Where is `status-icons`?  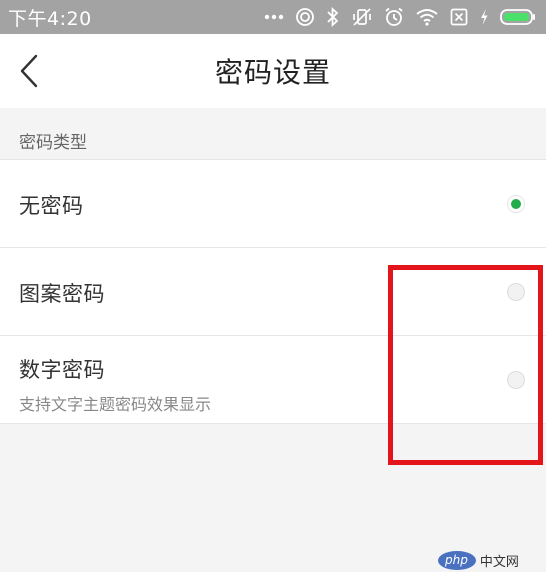 status-icons is located at coordinates (400, 17).